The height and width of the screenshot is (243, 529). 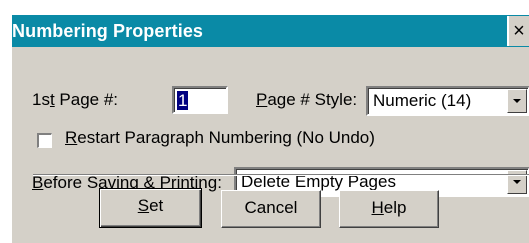 I want to click on first-page-label-part: 1s, so click(x=41, y=99).